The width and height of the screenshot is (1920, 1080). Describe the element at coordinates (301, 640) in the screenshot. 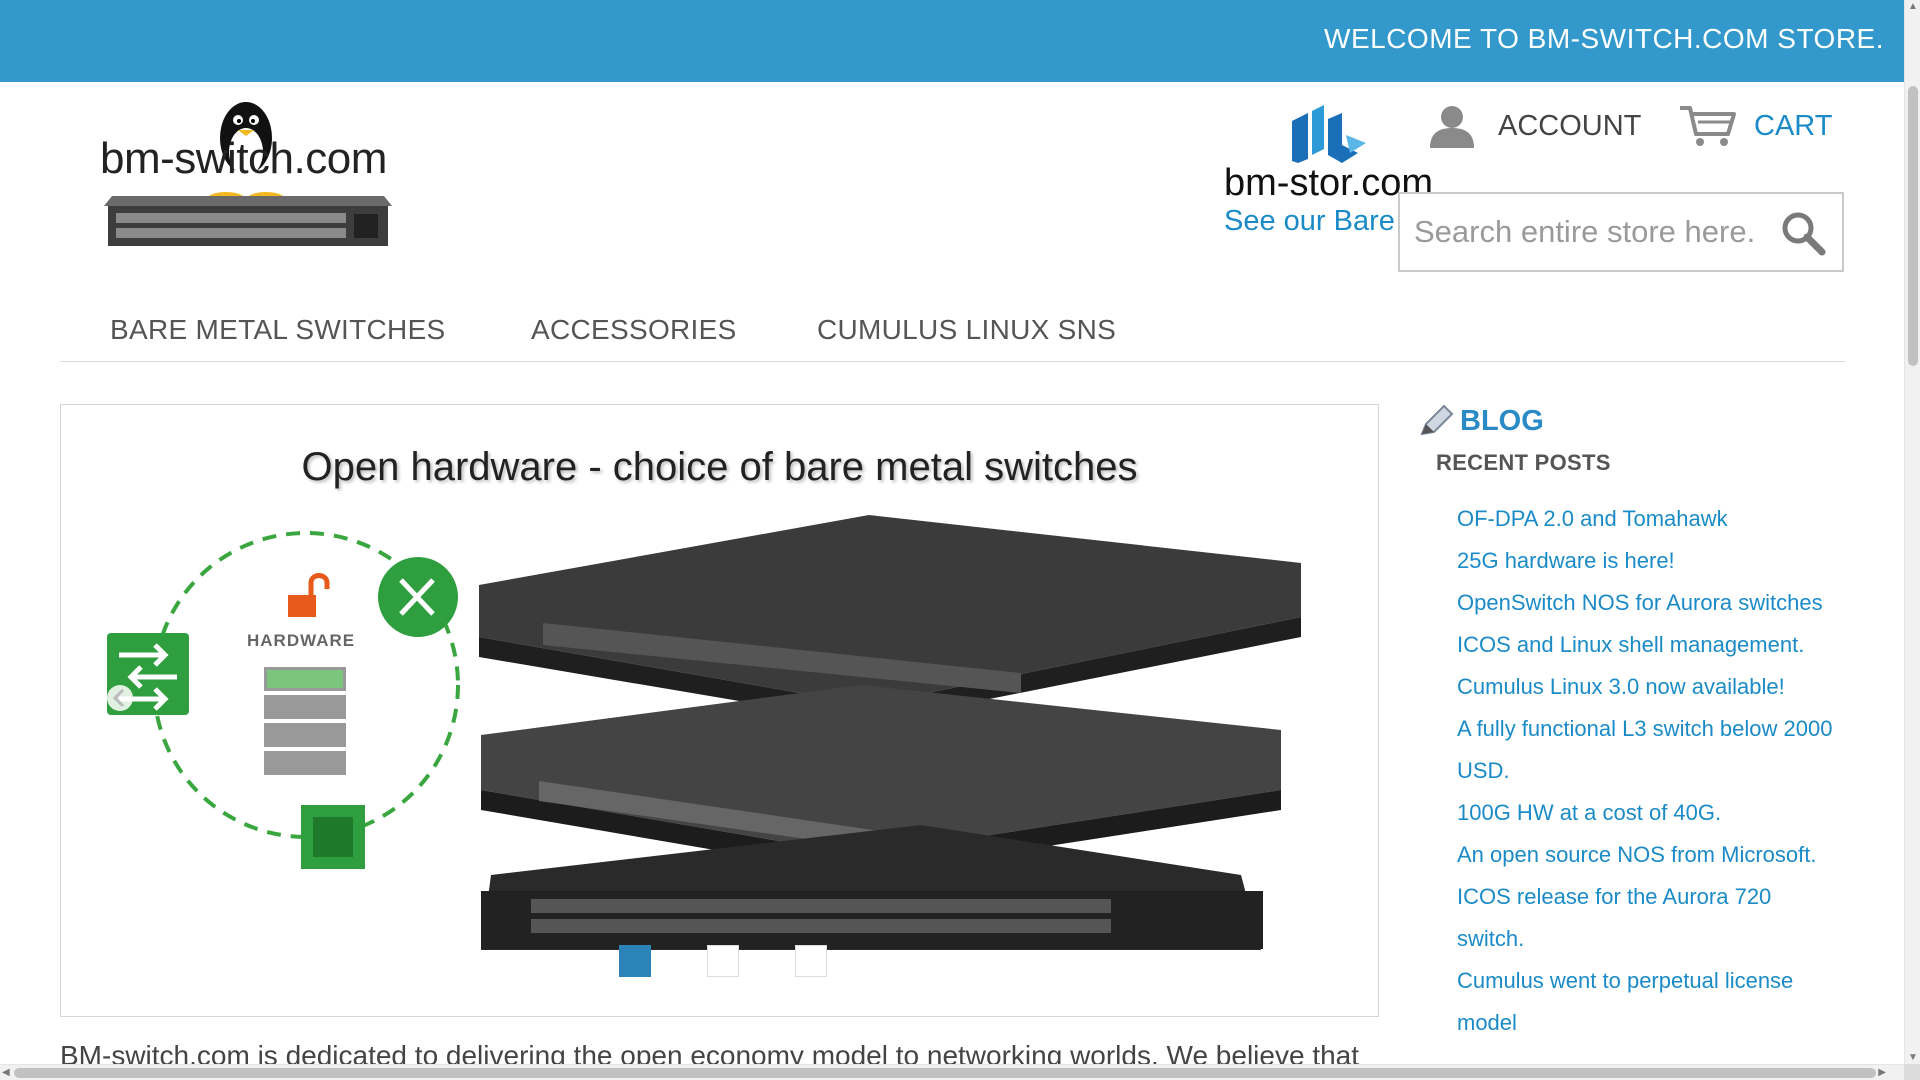

I see `hardware-label: HARDWARE` at that location.